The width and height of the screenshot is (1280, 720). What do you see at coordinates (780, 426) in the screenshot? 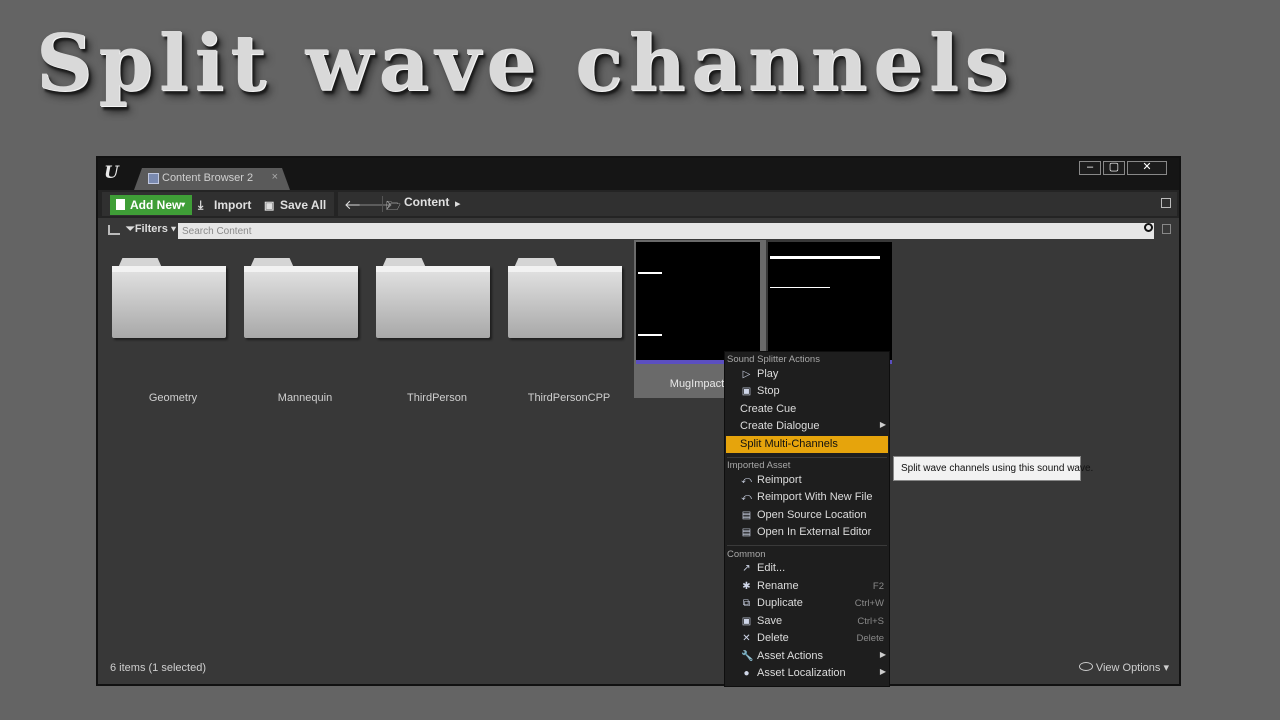
I see `menu-item-label: Create Dialogue` at bounding box center [780, 426].